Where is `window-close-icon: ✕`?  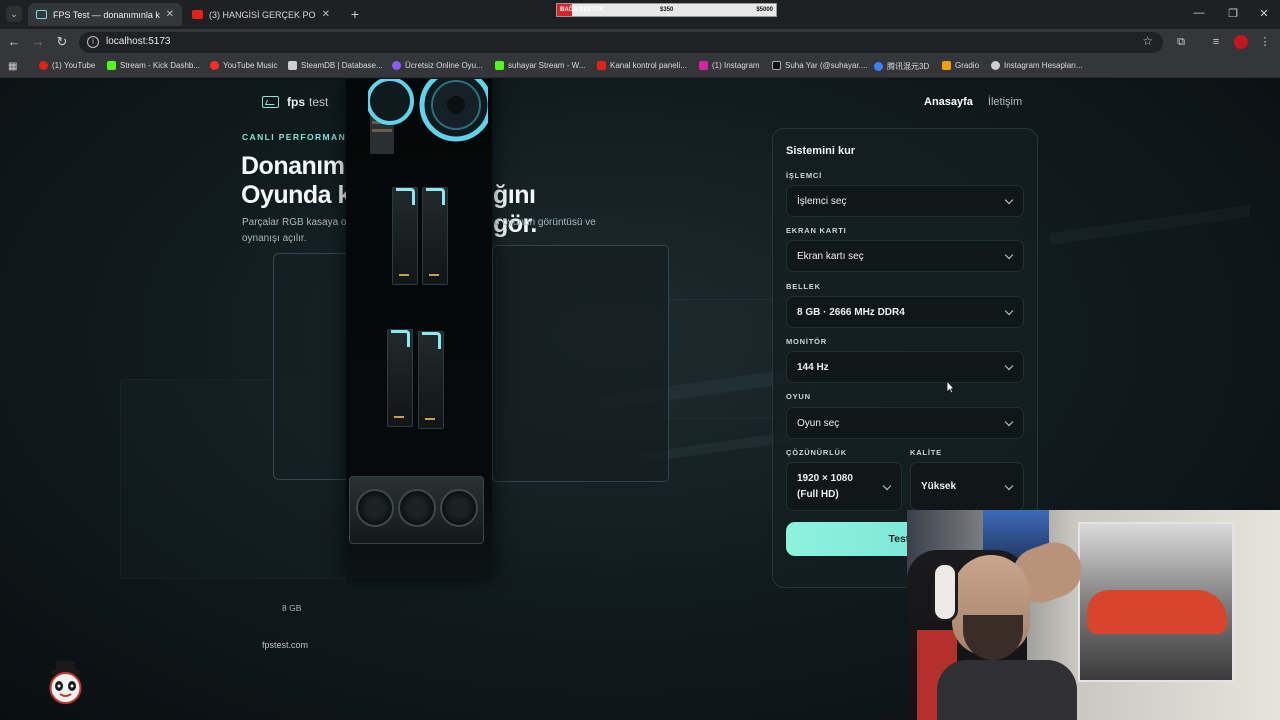
window-close-icon: ✕ is located at coordinates (1264, 13).